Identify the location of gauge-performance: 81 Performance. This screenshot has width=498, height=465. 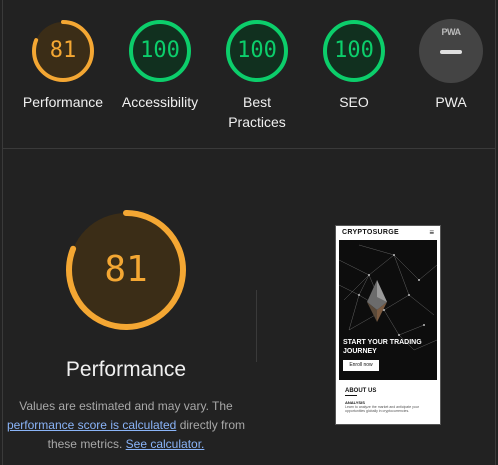
(63, 65).